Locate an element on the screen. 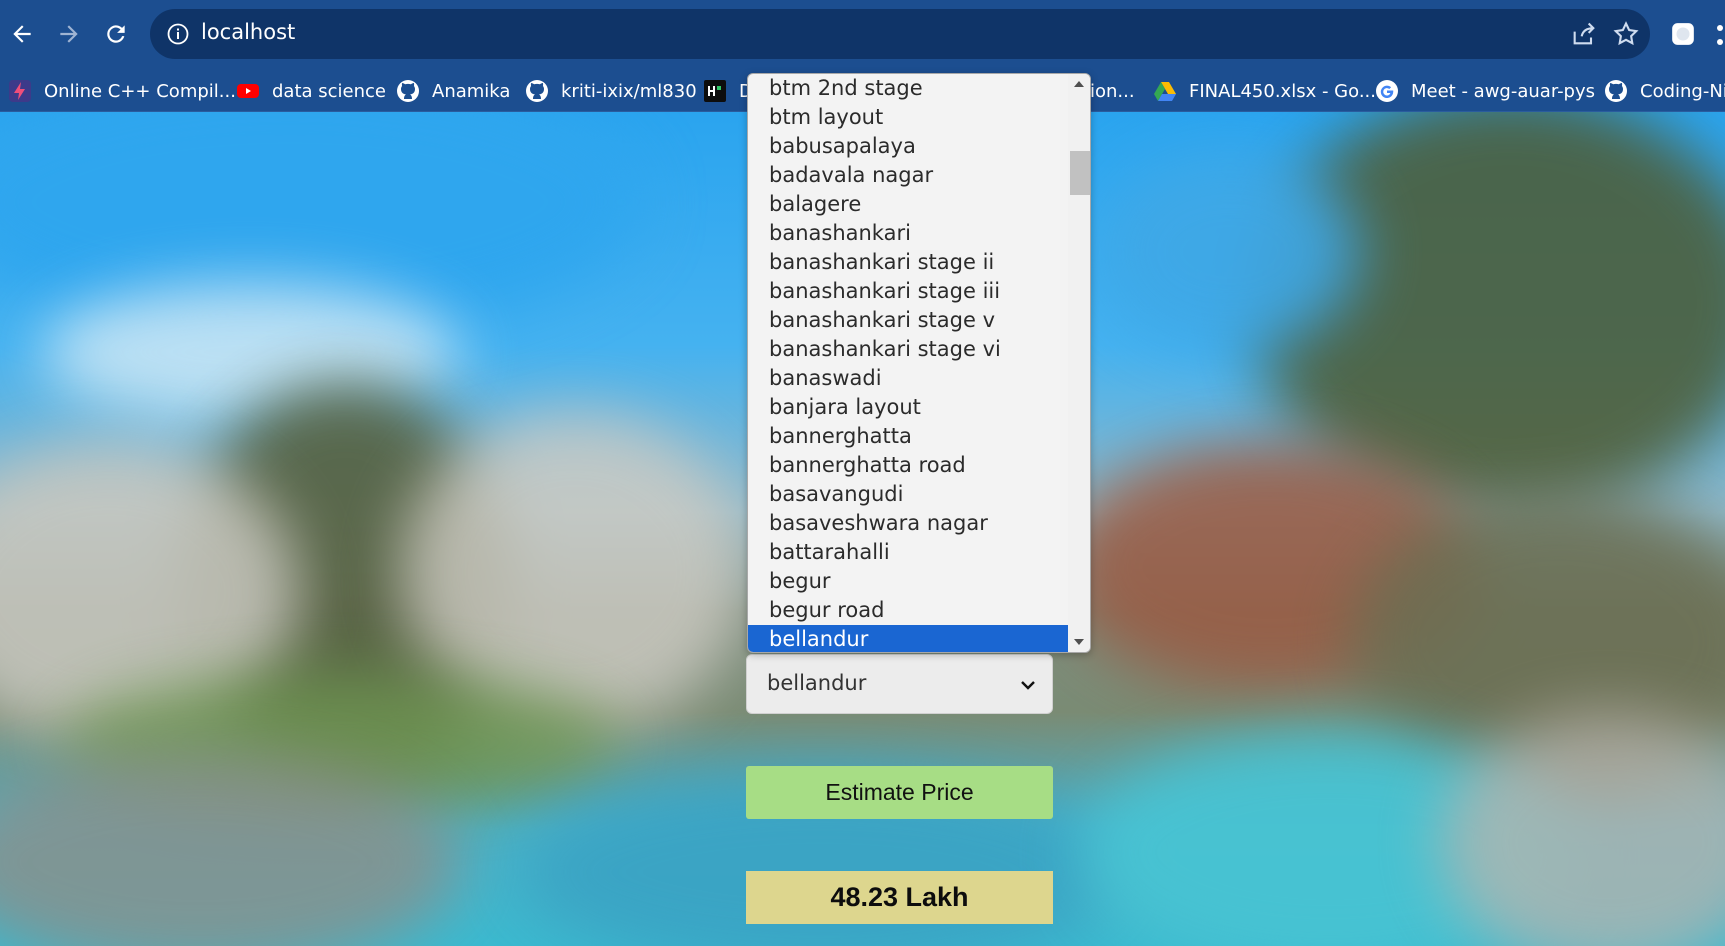 This screenshot has width=1725, height=946. back-button is located at coordinates (22, 34).